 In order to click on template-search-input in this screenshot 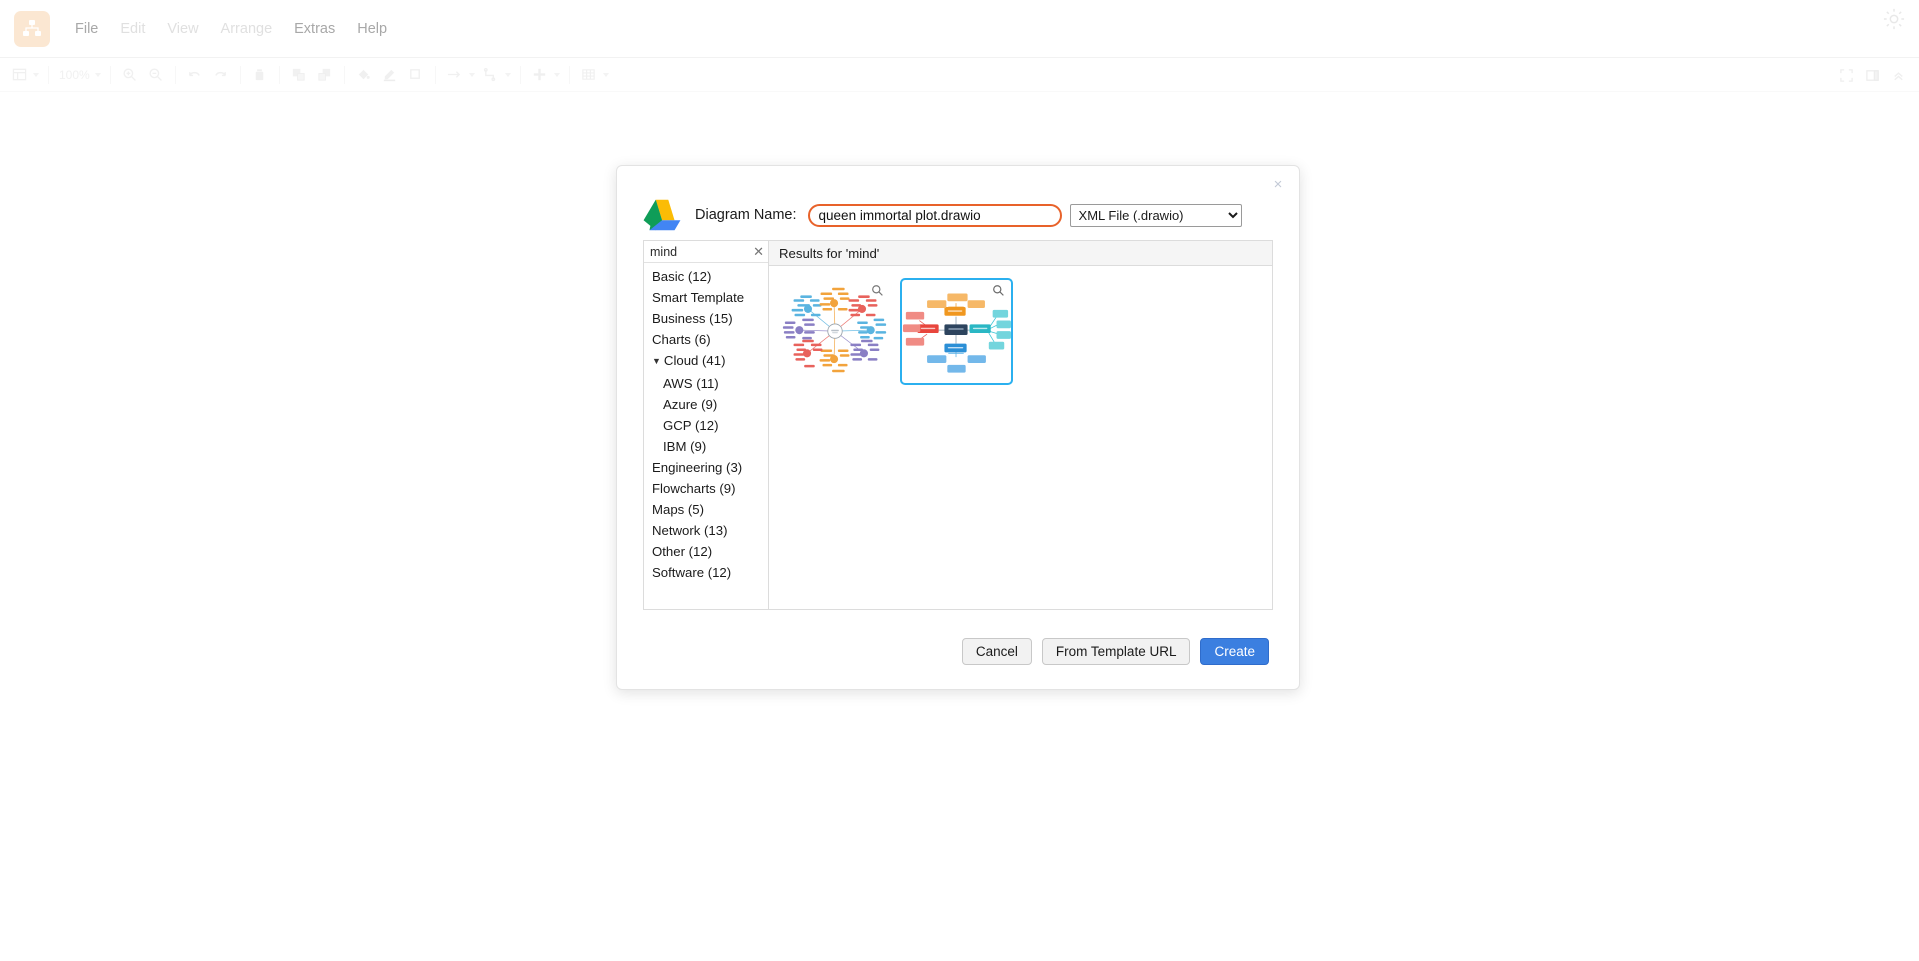, I will do `click(701, 251)`.